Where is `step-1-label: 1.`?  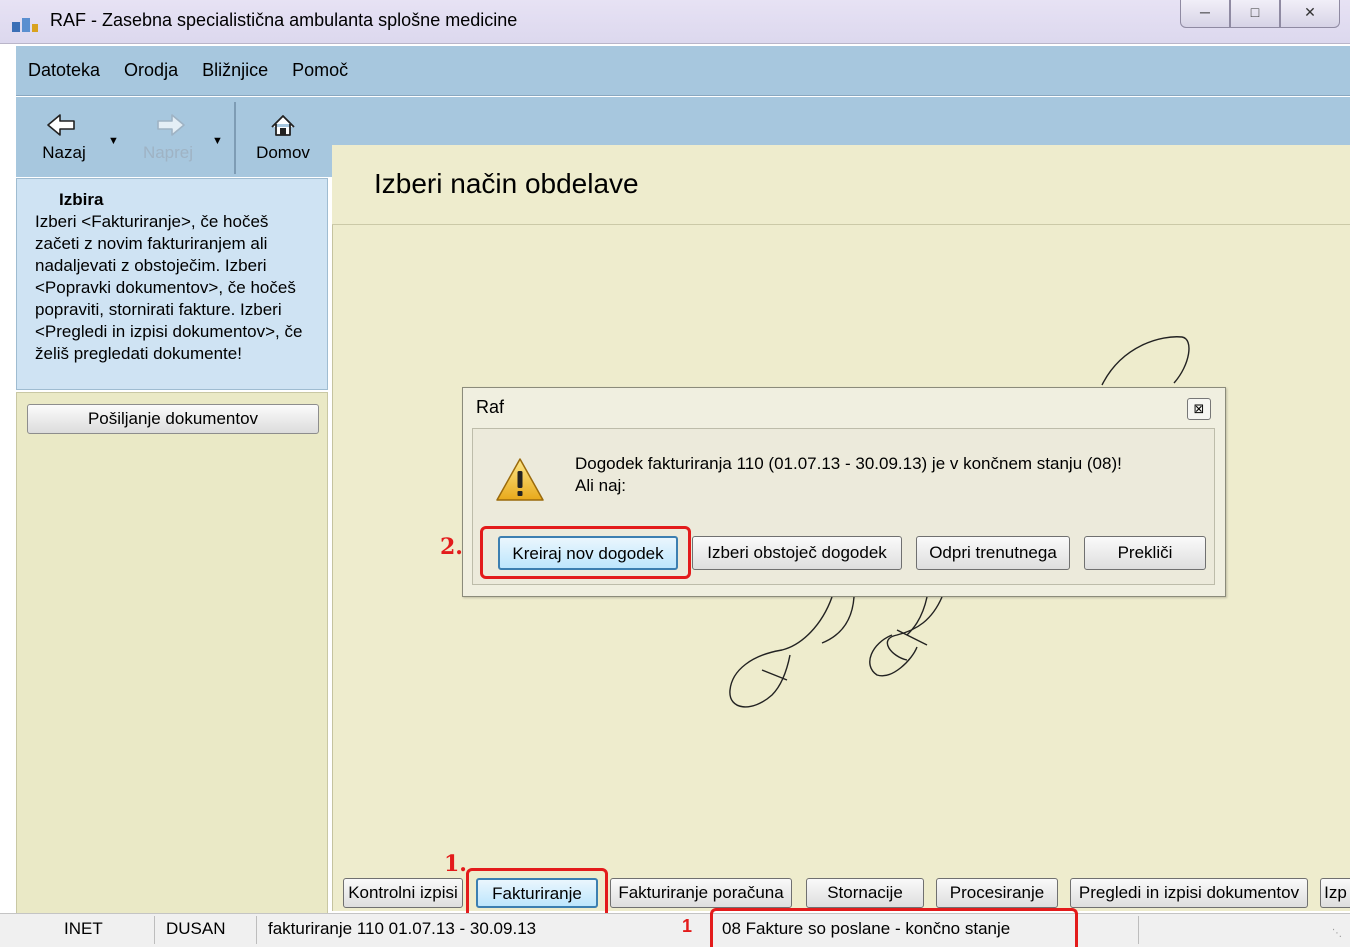
step-1-label: 1. is located at coordinates (455, 864).